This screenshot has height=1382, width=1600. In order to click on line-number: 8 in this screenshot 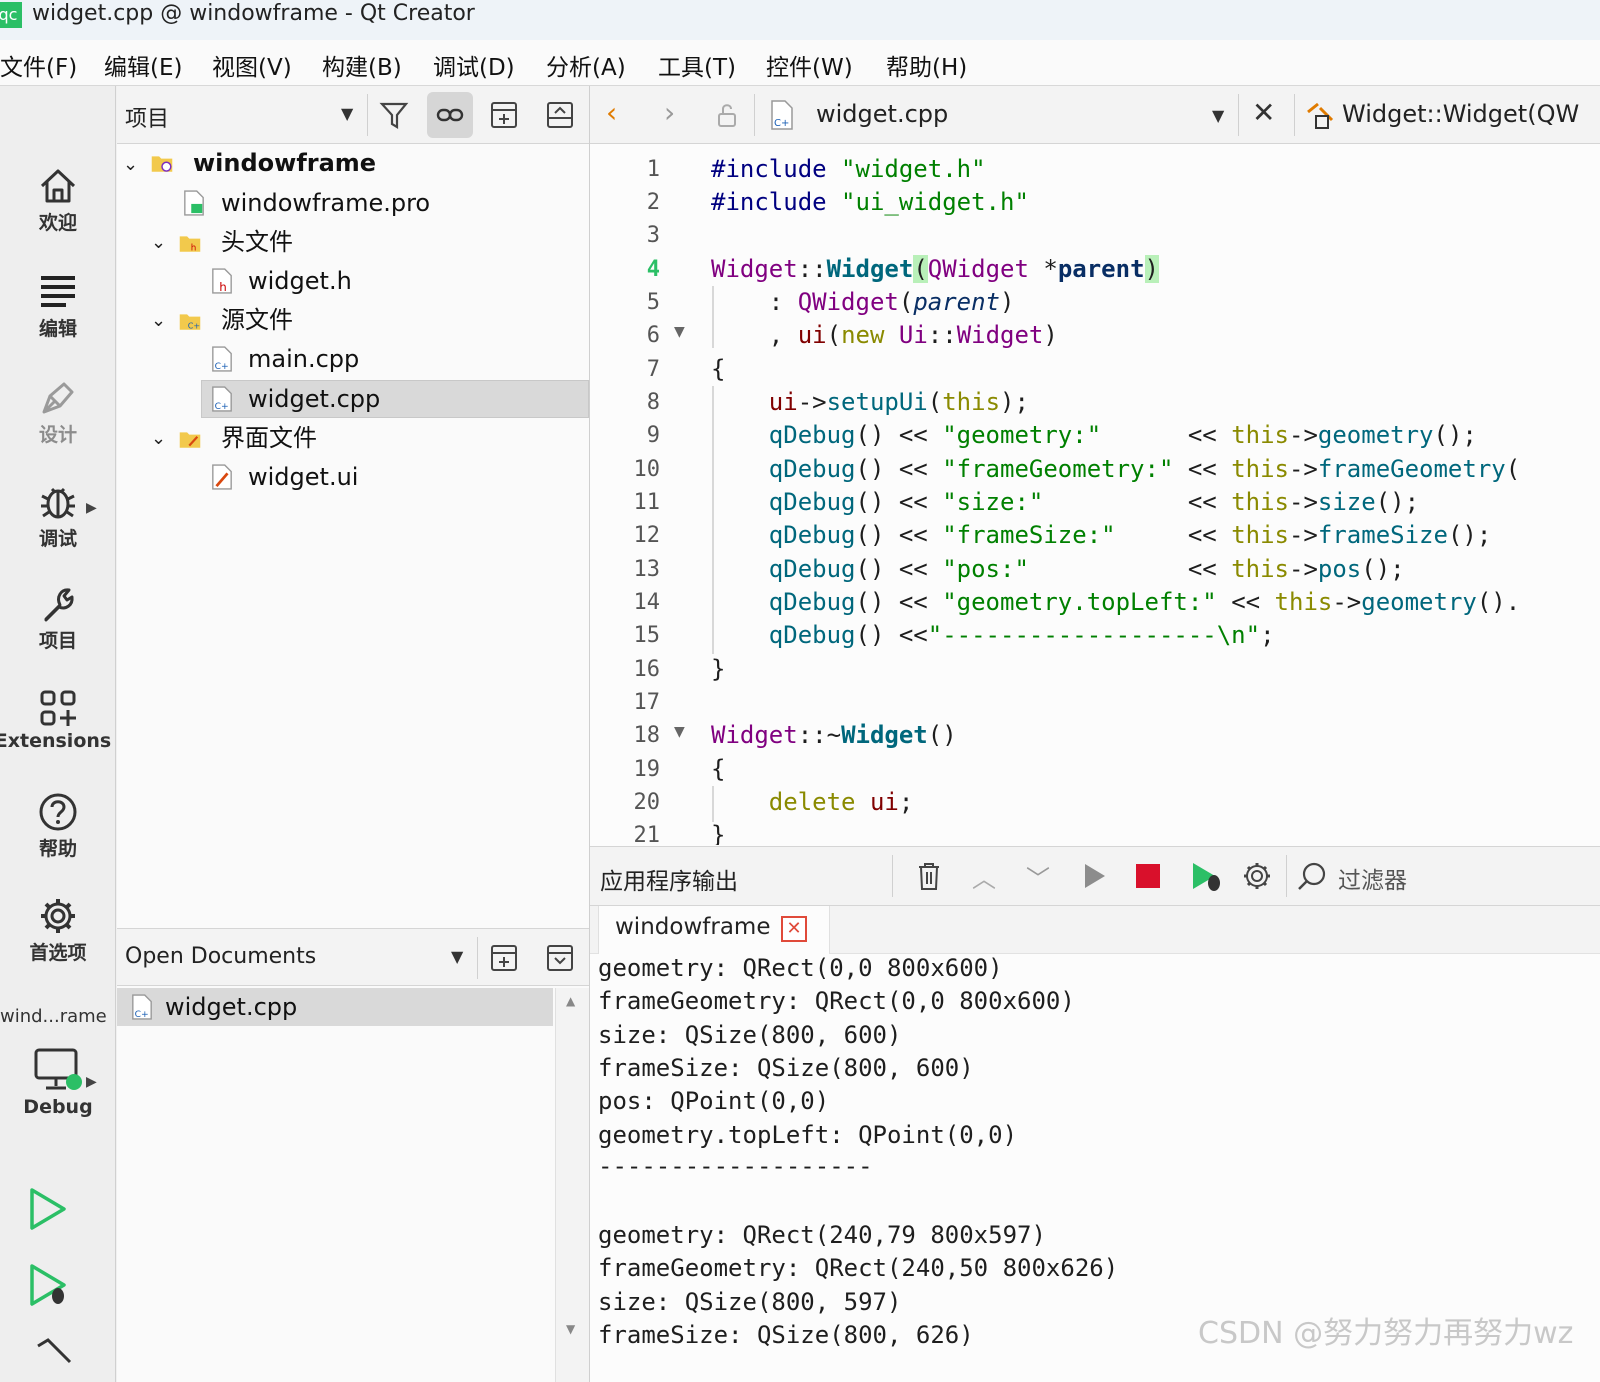, I will do `click(653, 402)`.